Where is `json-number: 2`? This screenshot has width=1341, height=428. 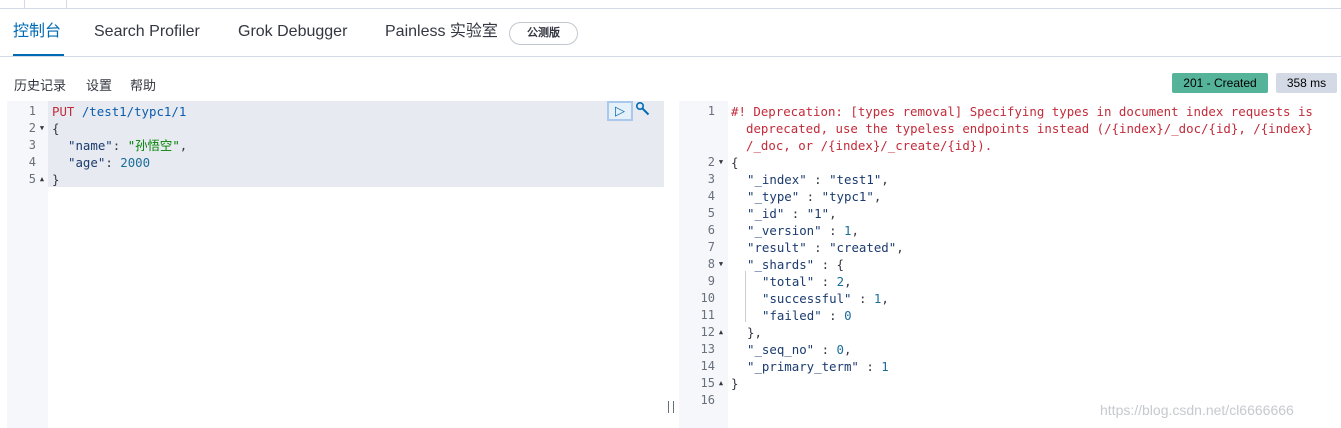
json-number: 2 is located at coordinates (840, 281).